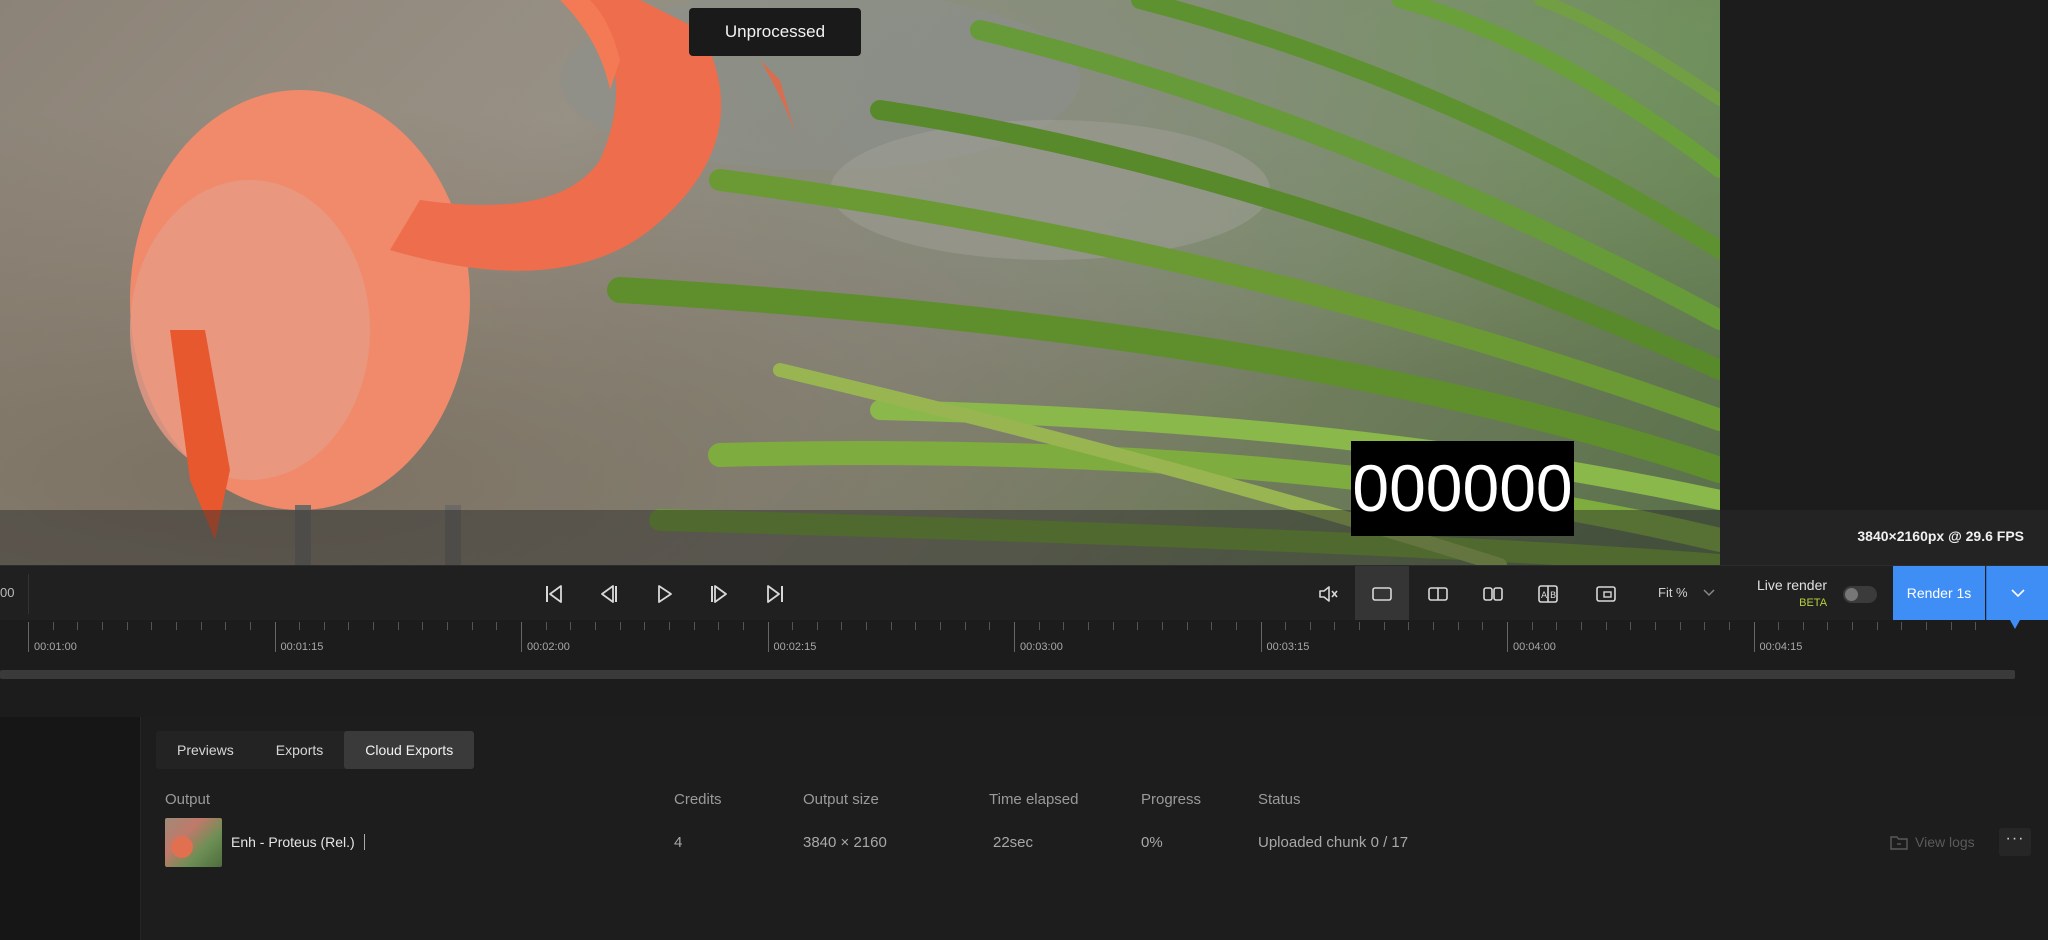 The width and height of the screenshot is (2048, 940). Describe the element at coordinates (1438, 594) in the screenshot. I see `split-view-icon` at that location.